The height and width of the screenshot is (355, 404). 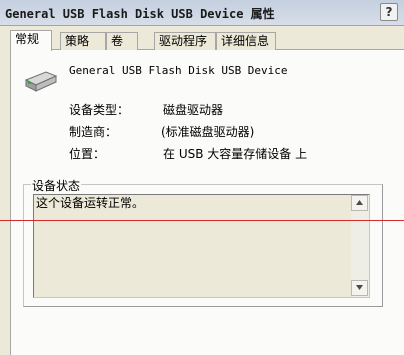 I want to click on device-status-legend: 设备状态, so click(x=56, y=185).